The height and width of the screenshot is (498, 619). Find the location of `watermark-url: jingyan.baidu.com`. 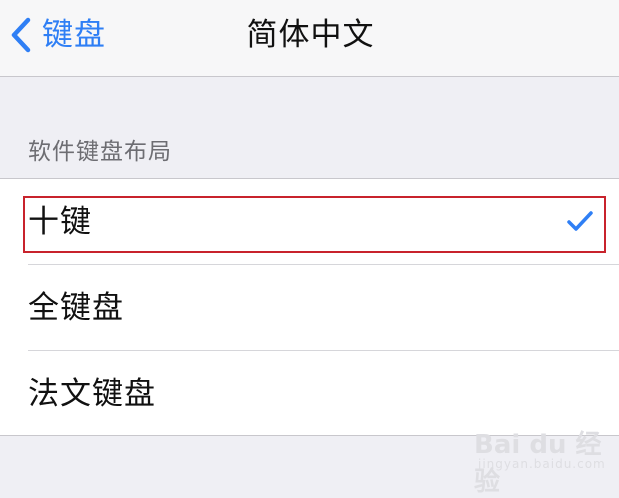

watermark-url: jingyan.baidu.com is located at coordinates (542, 464).